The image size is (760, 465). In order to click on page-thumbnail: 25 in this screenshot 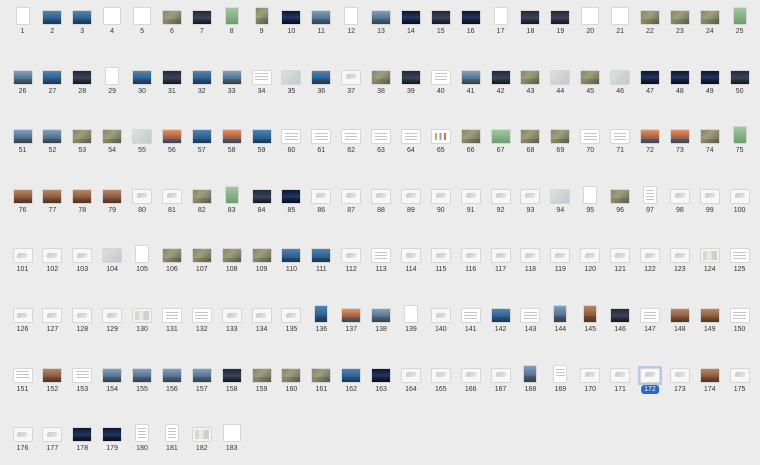, I will do `click(739, 28)`.